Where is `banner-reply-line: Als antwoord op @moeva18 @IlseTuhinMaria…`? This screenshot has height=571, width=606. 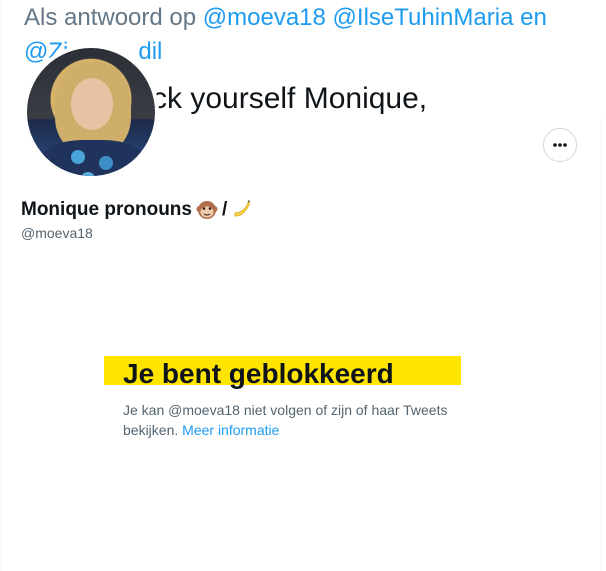 banner-reply-line: Als antwoord op @moeva18 @IlseTuhinMaria… is located at coordinates (285, 18).